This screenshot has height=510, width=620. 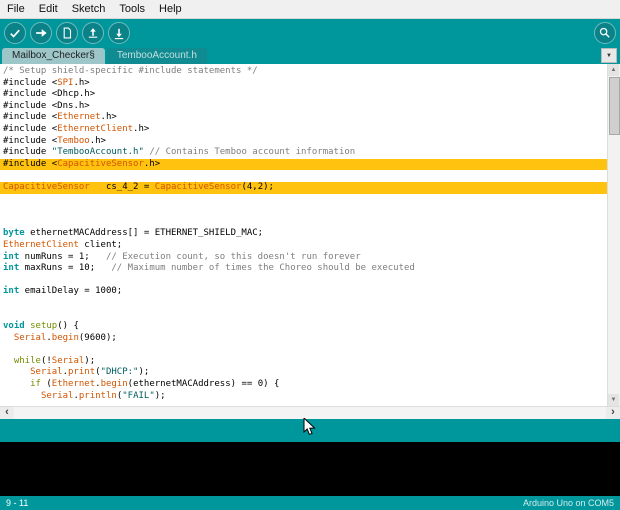 I want to click on code-line: #include <SPI.h>, so click(x=46, y=82).